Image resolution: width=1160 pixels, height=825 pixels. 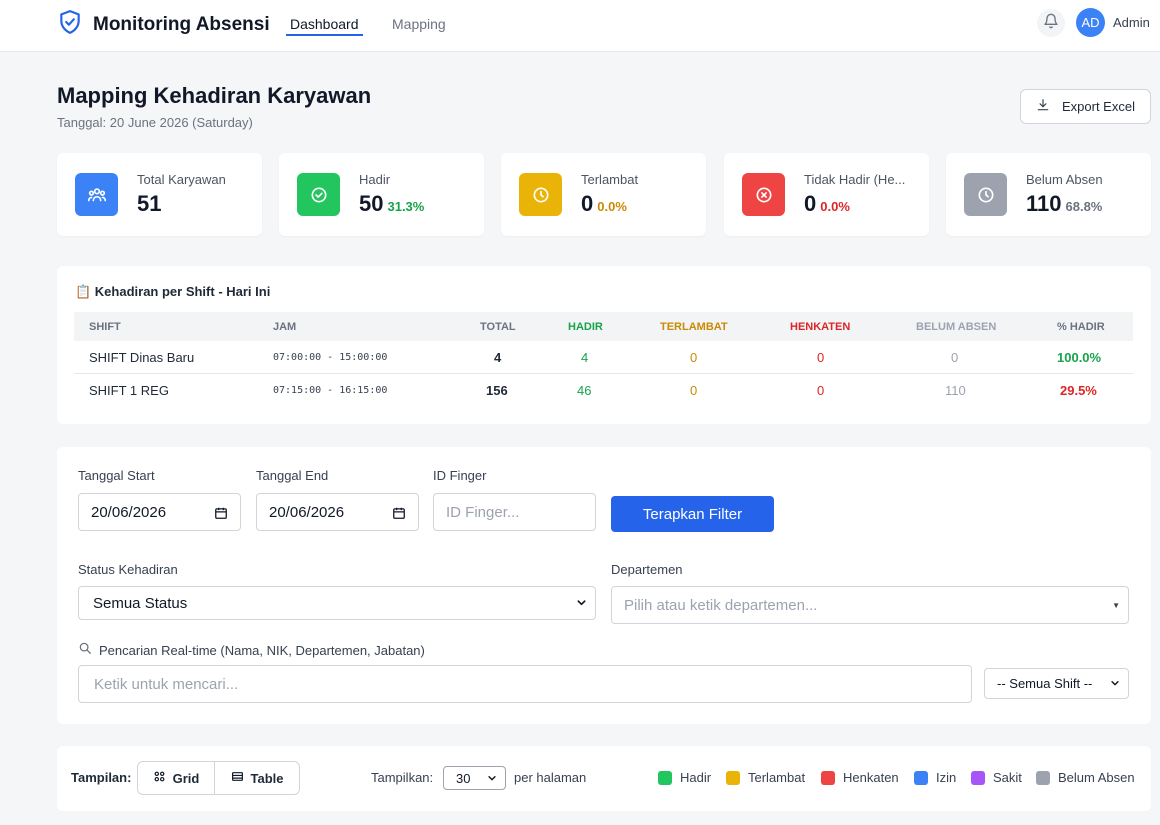 I want to click on brand: Monitoring Absensi, so click(x=163, y=24).